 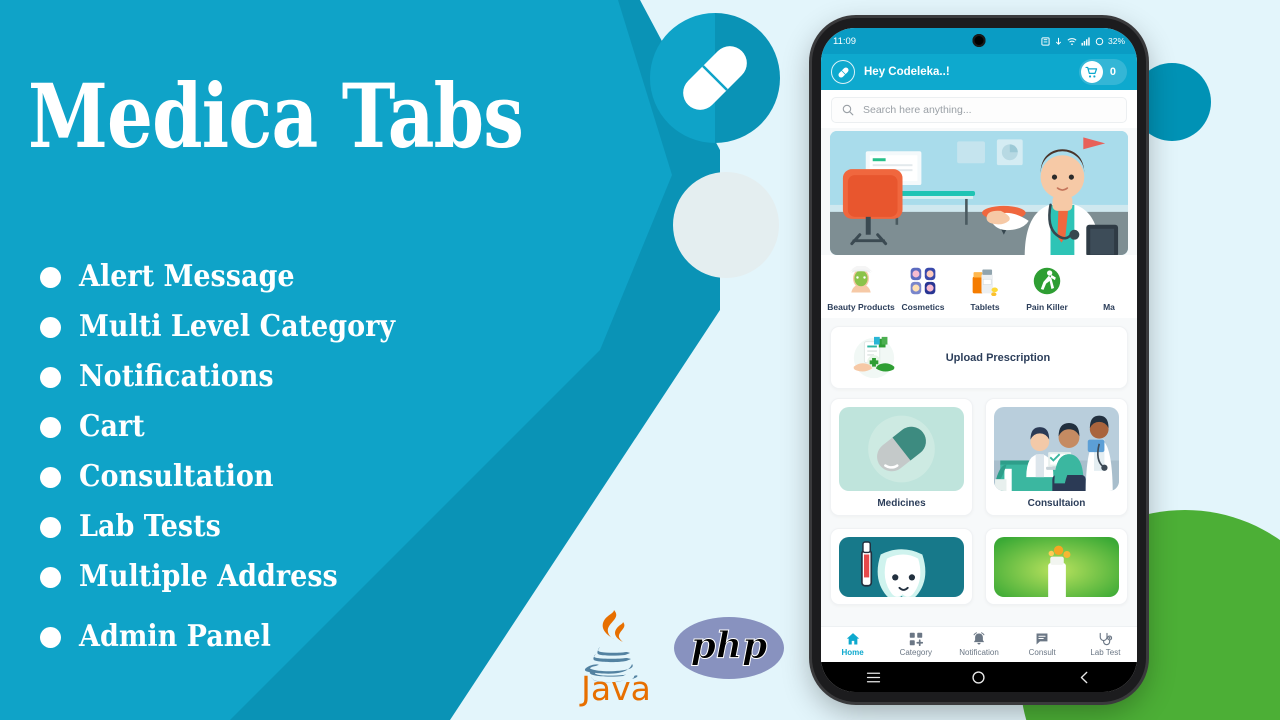 I want to click on category-grid-icon, so click(x=916, y=639).